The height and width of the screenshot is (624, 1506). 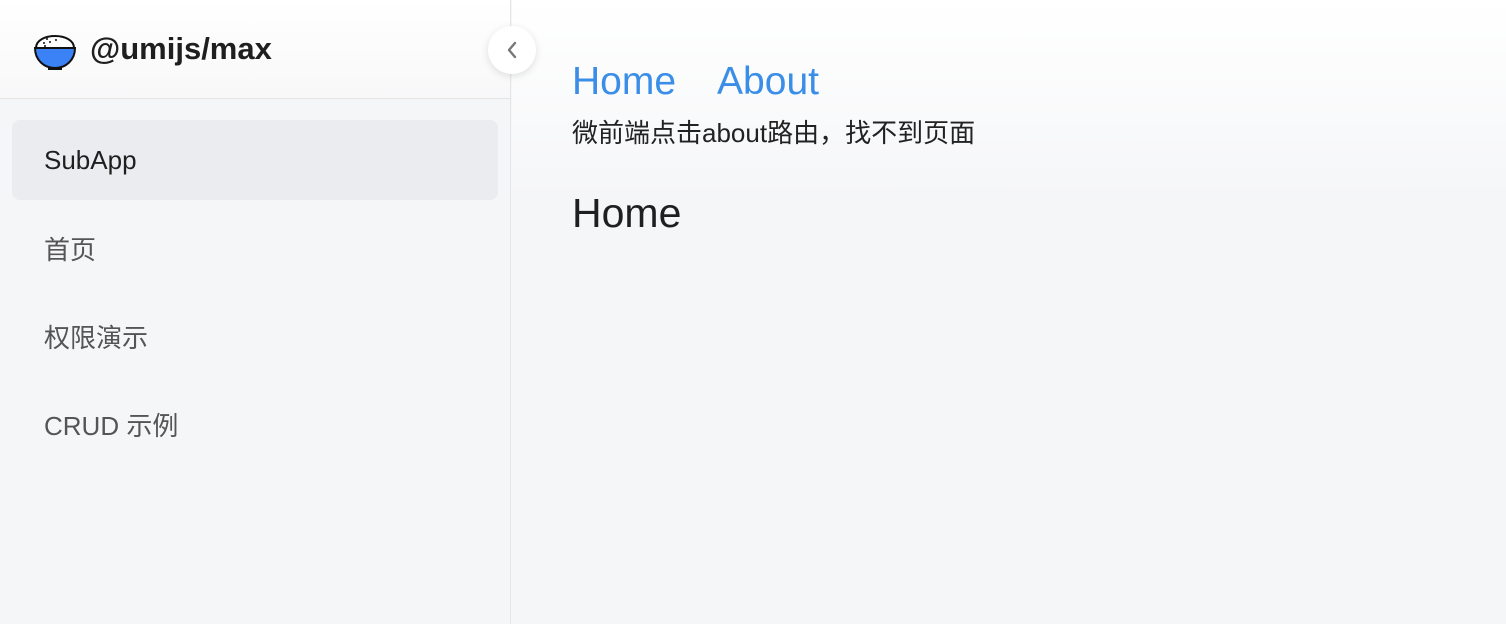 What do you see at coordinates (181, 48) in the screenshot?
I see `app-title: @umijs/max` at bounding box center [181, 48].